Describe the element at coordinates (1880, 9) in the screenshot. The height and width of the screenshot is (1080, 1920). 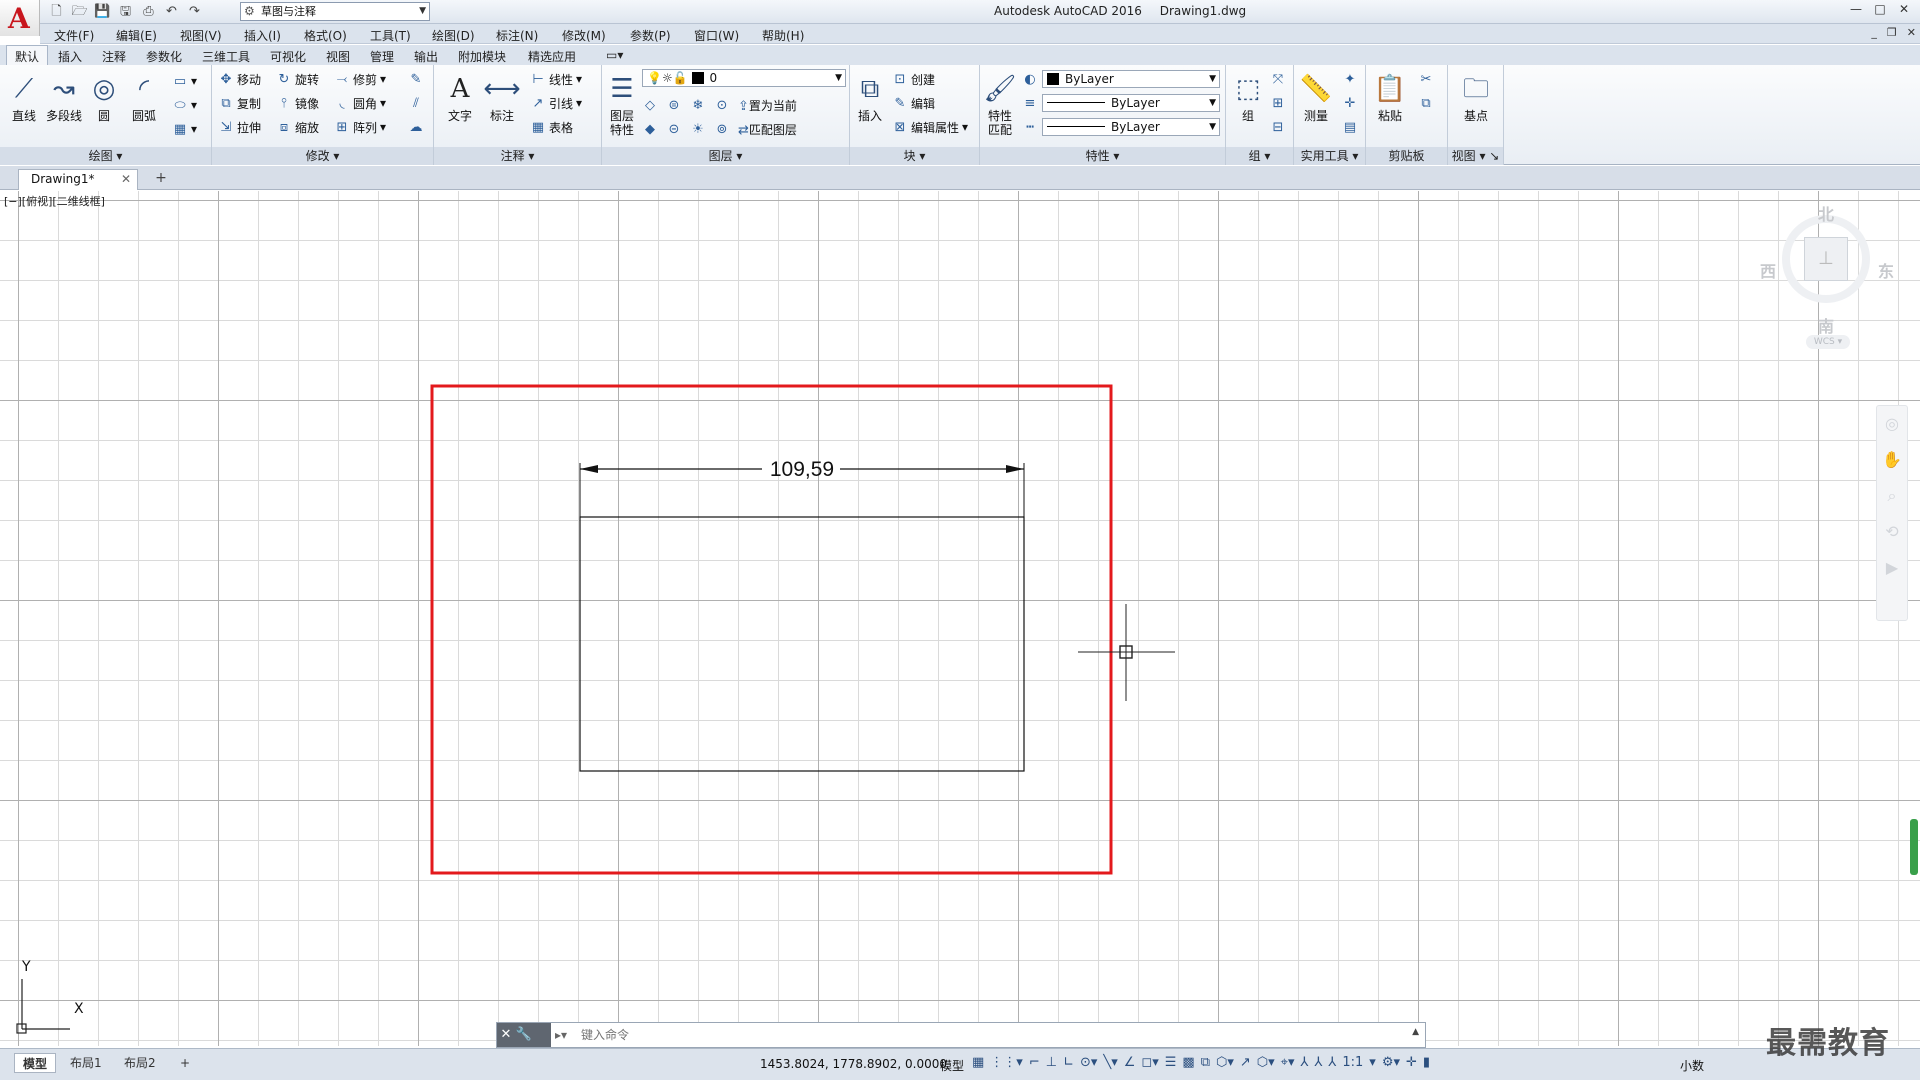
I see `maximize-button: □` at that location.